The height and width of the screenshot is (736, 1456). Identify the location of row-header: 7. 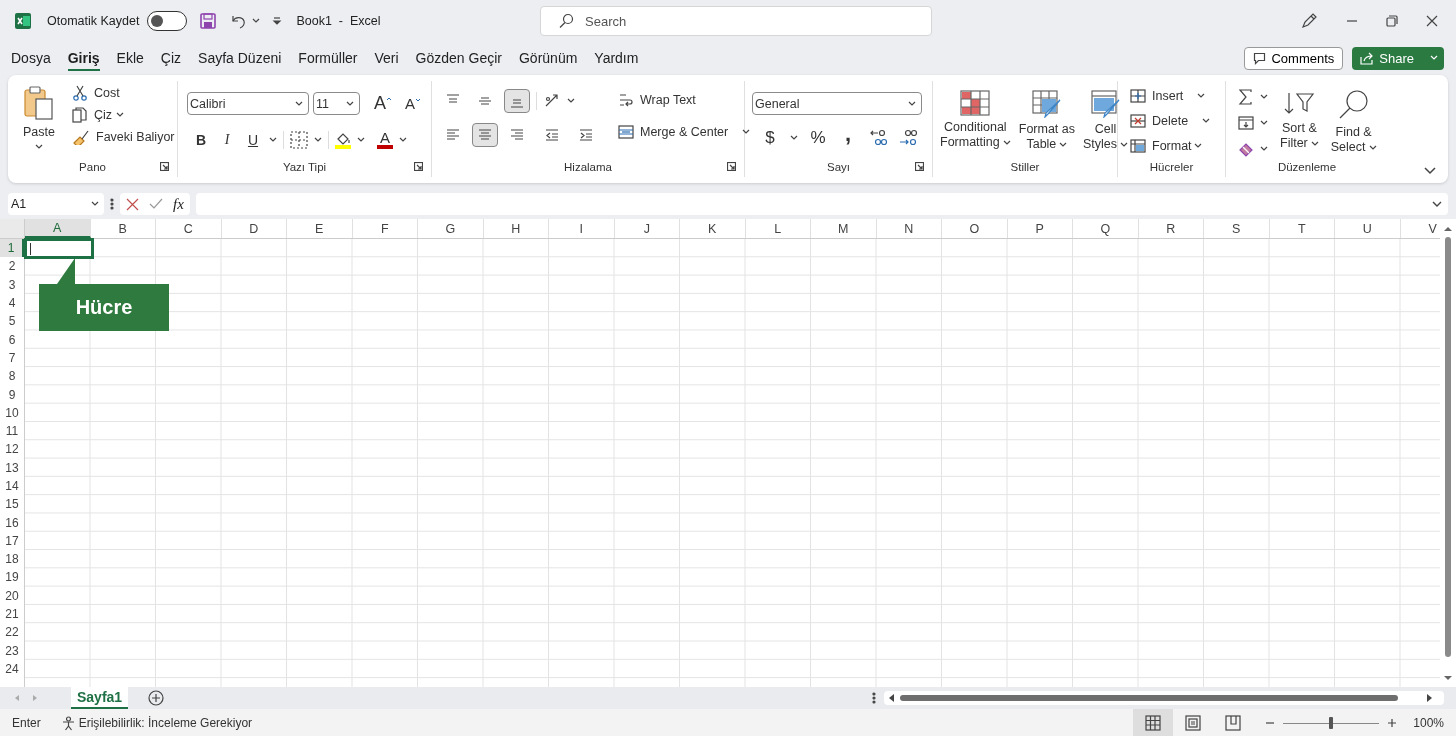
(12, 358).